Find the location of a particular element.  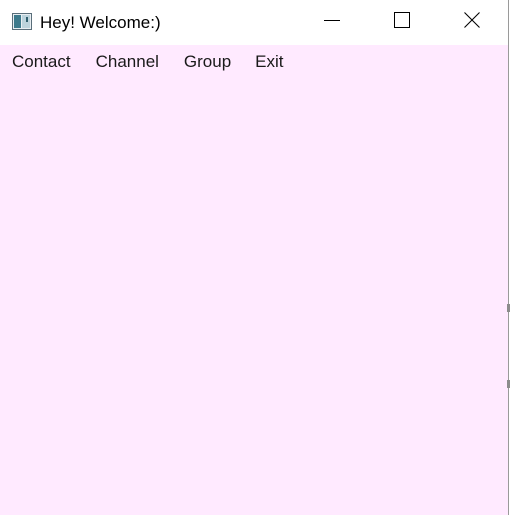

menu-bar: Contact Channel Group Exit is located at coordinates (254, 62).